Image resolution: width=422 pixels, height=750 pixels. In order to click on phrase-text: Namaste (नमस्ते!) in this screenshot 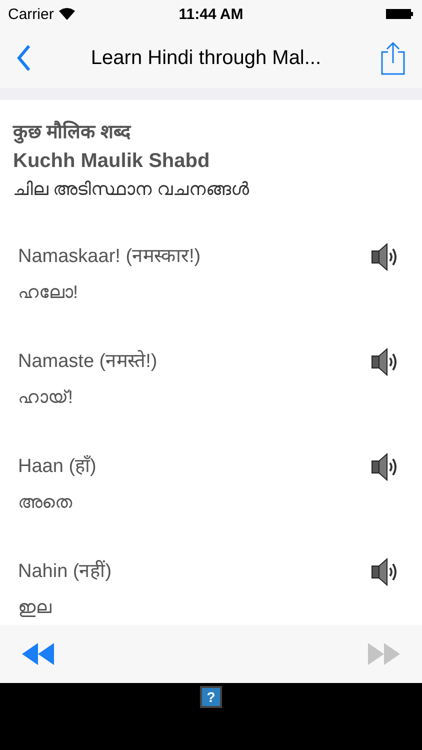, I will do `click(88, 361)`.